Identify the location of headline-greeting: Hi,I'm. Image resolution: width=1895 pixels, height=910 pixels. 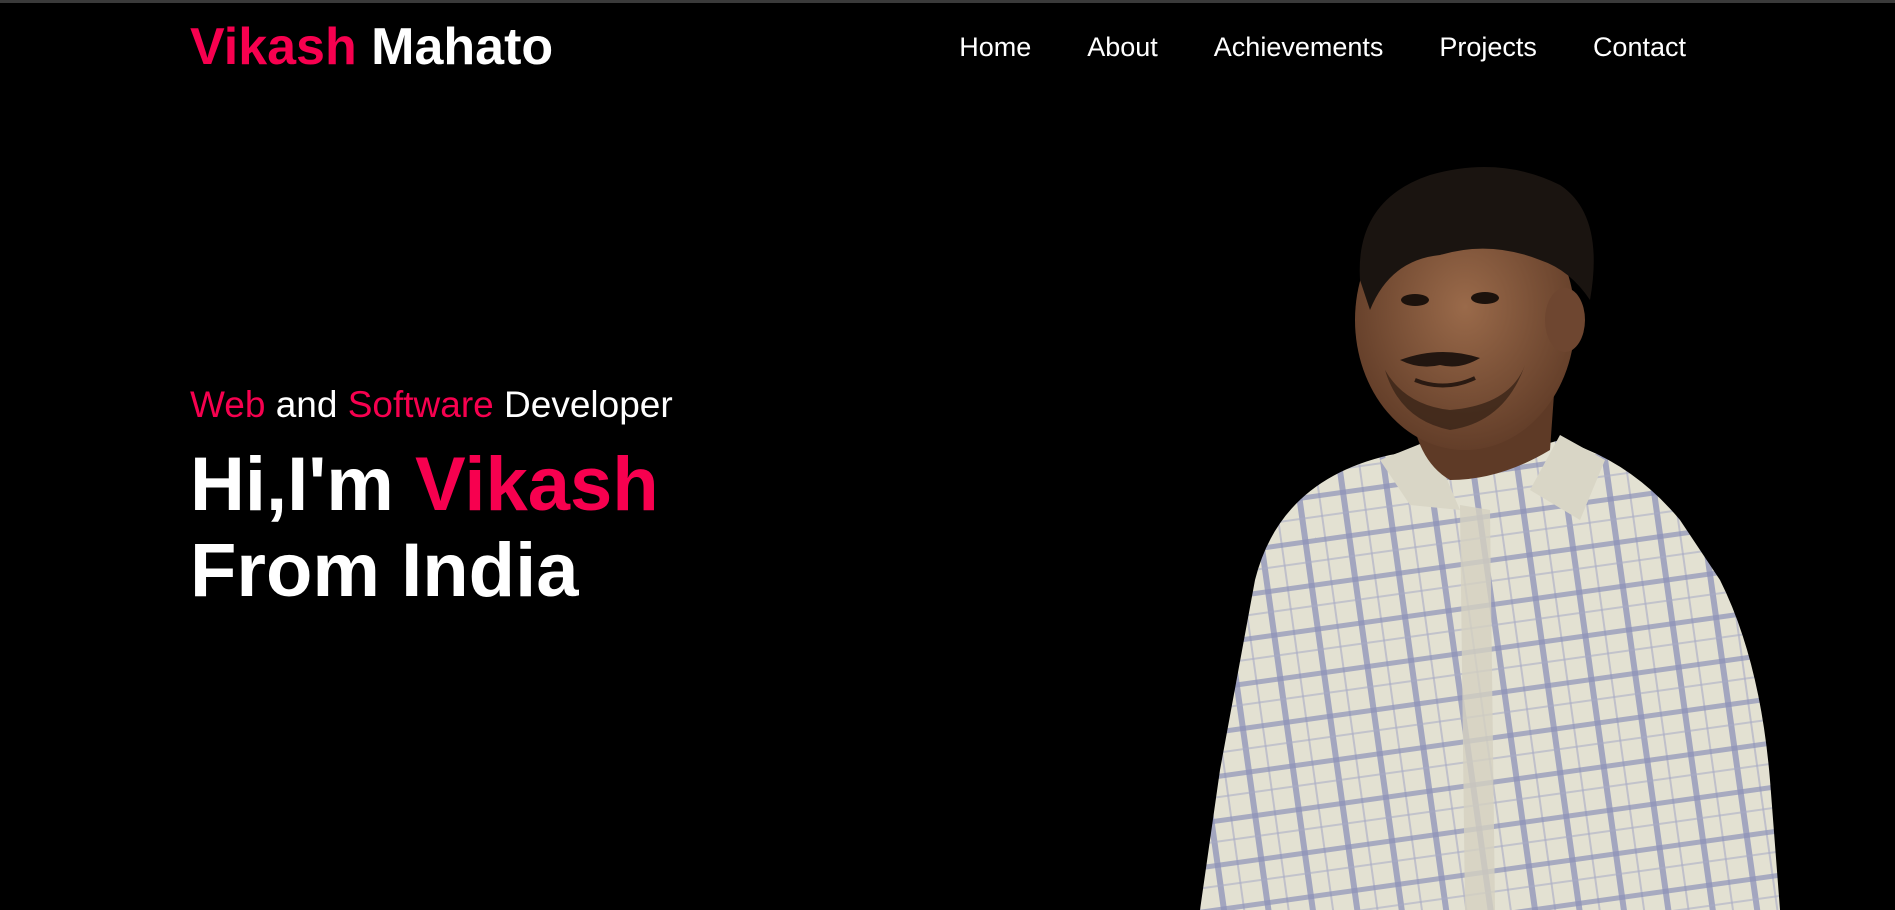
(292, 484).